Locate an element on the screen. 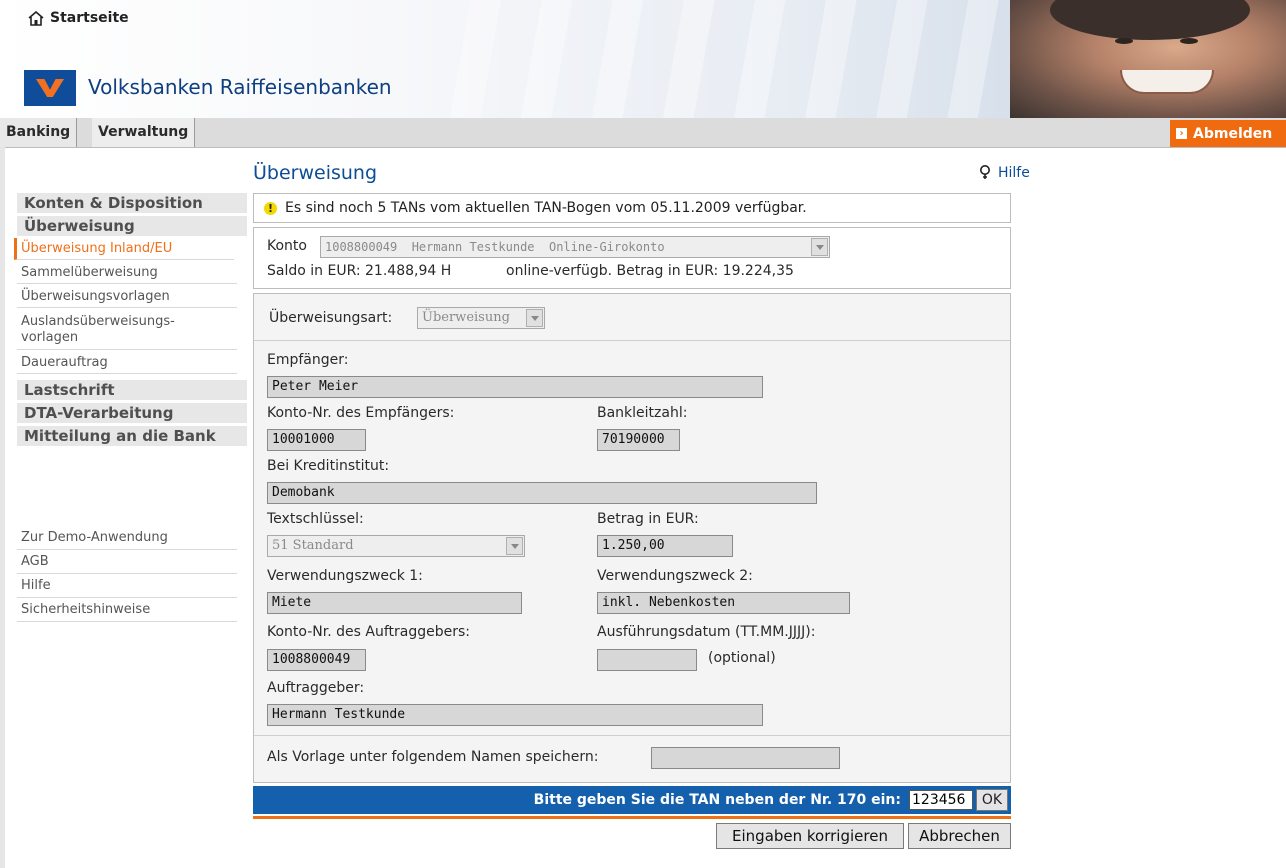  institute-label: Bei Kreditinstitut: is located at coordinates (328, 466).